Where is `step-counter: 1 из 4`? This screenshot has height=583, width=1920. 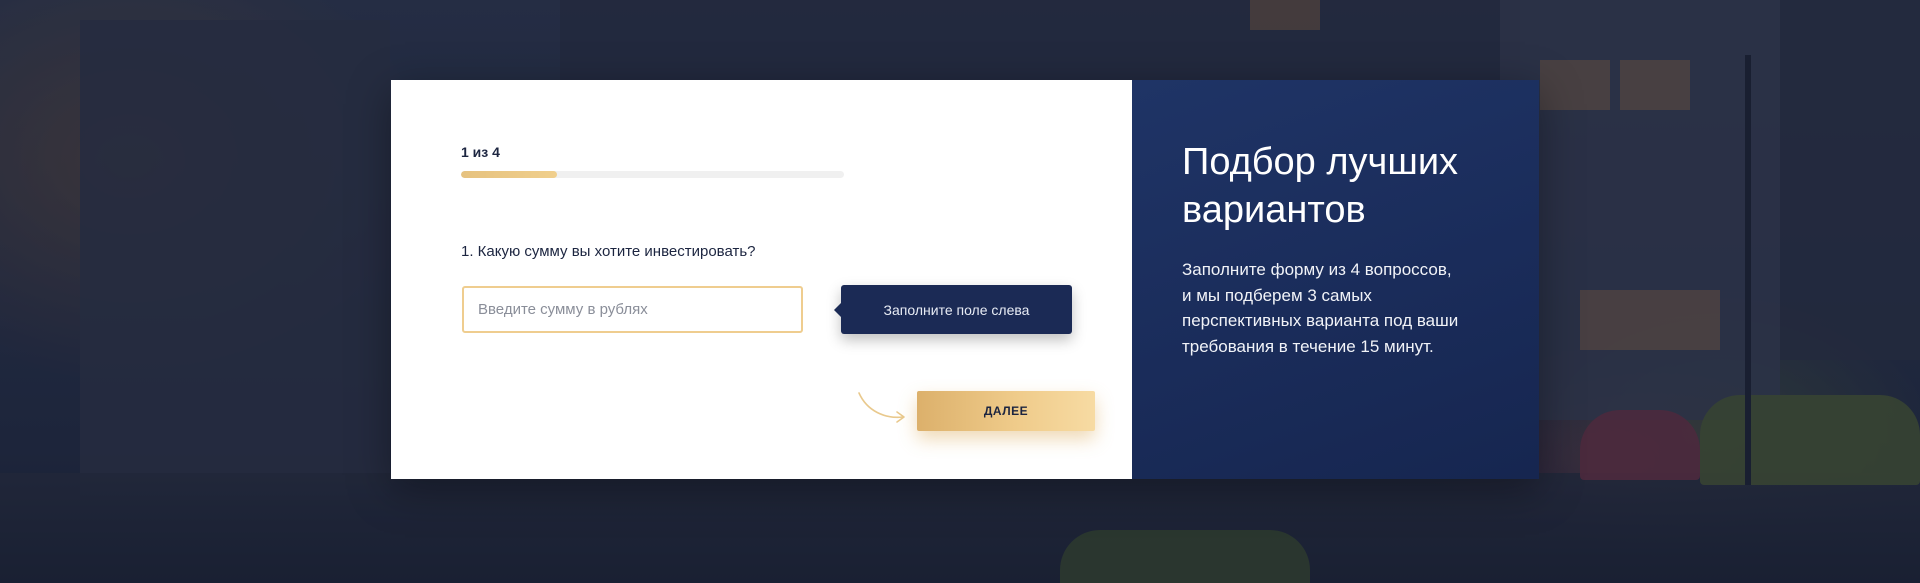
step-counter: 1 из 4 is located at coordinates (480, 152).